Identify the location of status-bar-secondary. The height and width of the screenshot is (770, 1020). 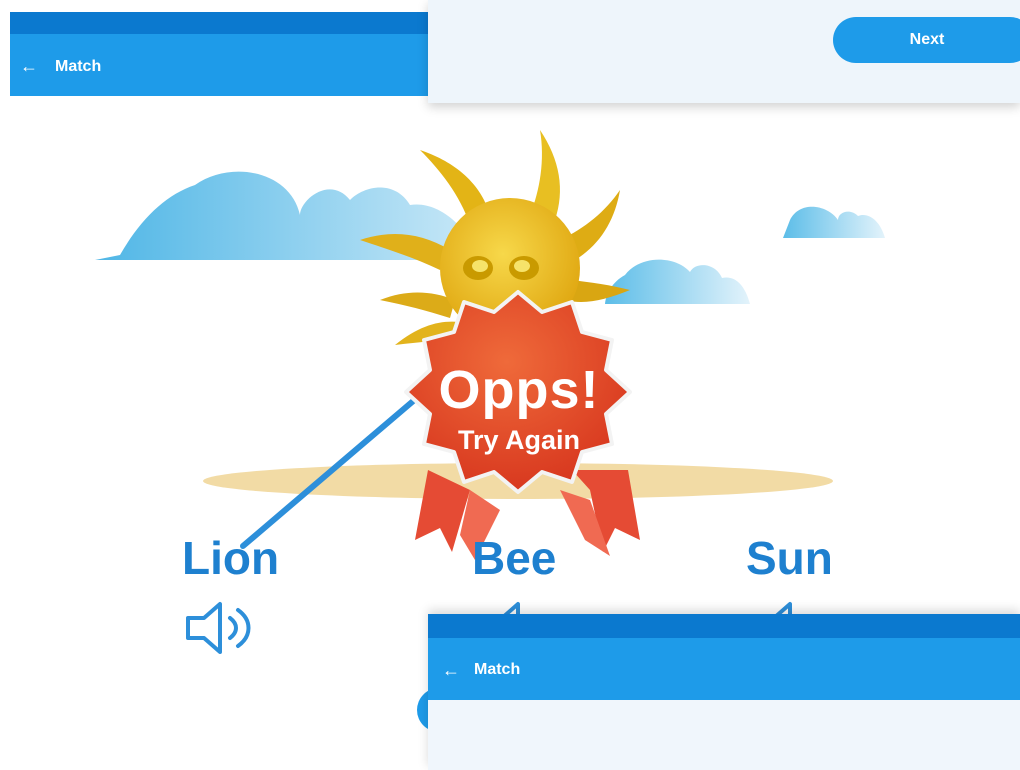
(724, 626).